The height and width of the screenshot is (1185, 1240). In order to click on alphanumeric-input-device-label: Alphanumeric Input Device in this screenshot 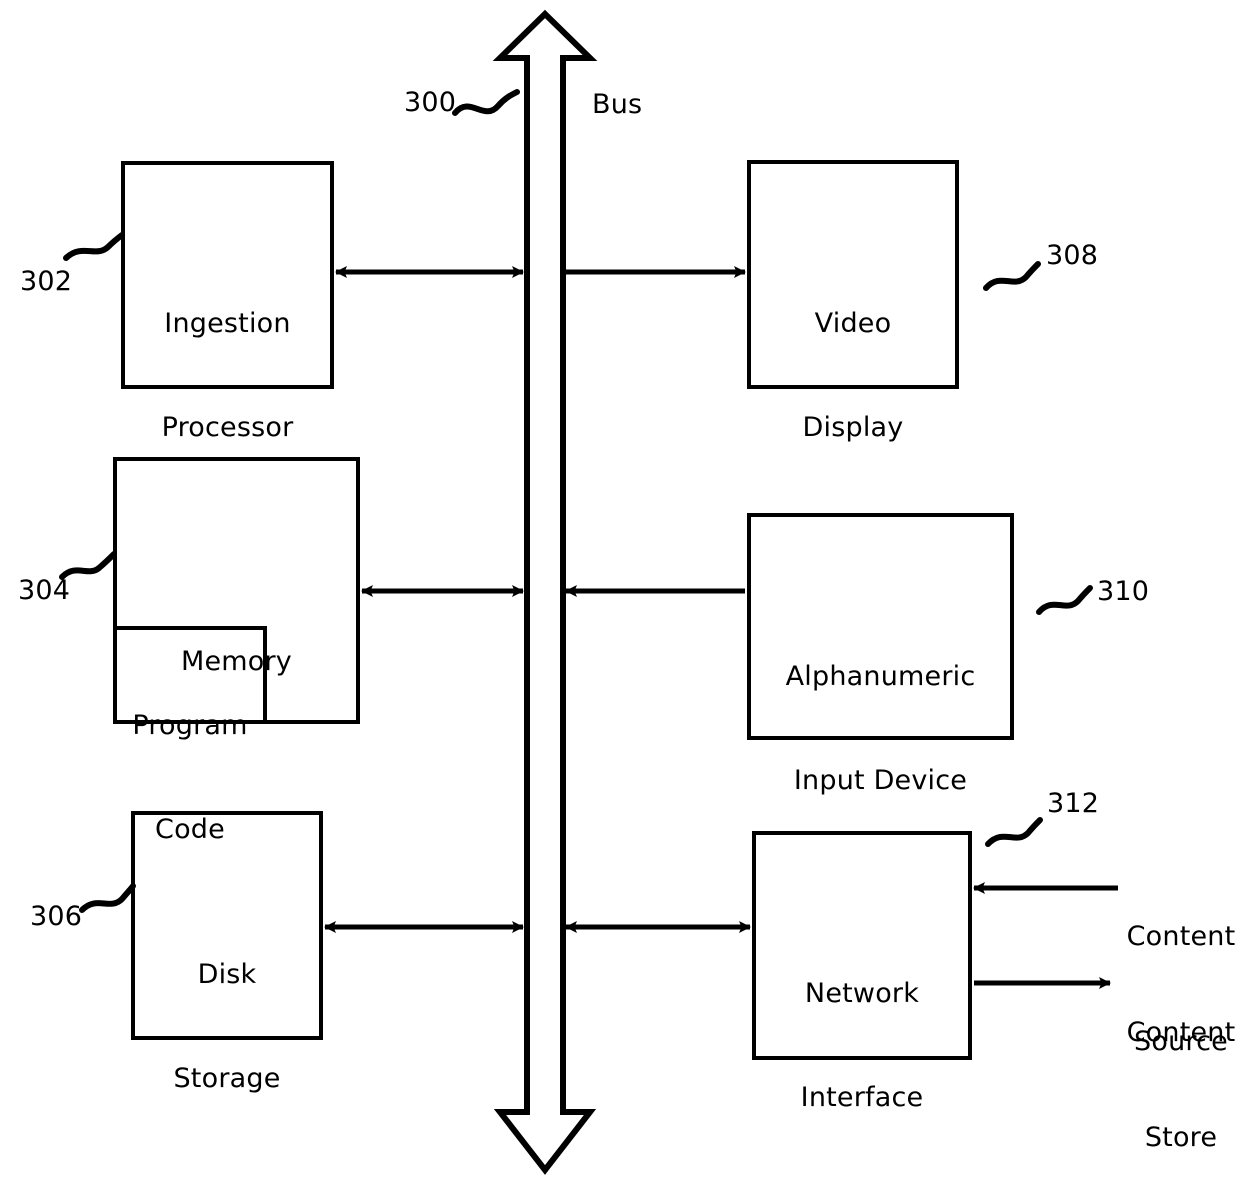, I will do `click(880, 729)`.